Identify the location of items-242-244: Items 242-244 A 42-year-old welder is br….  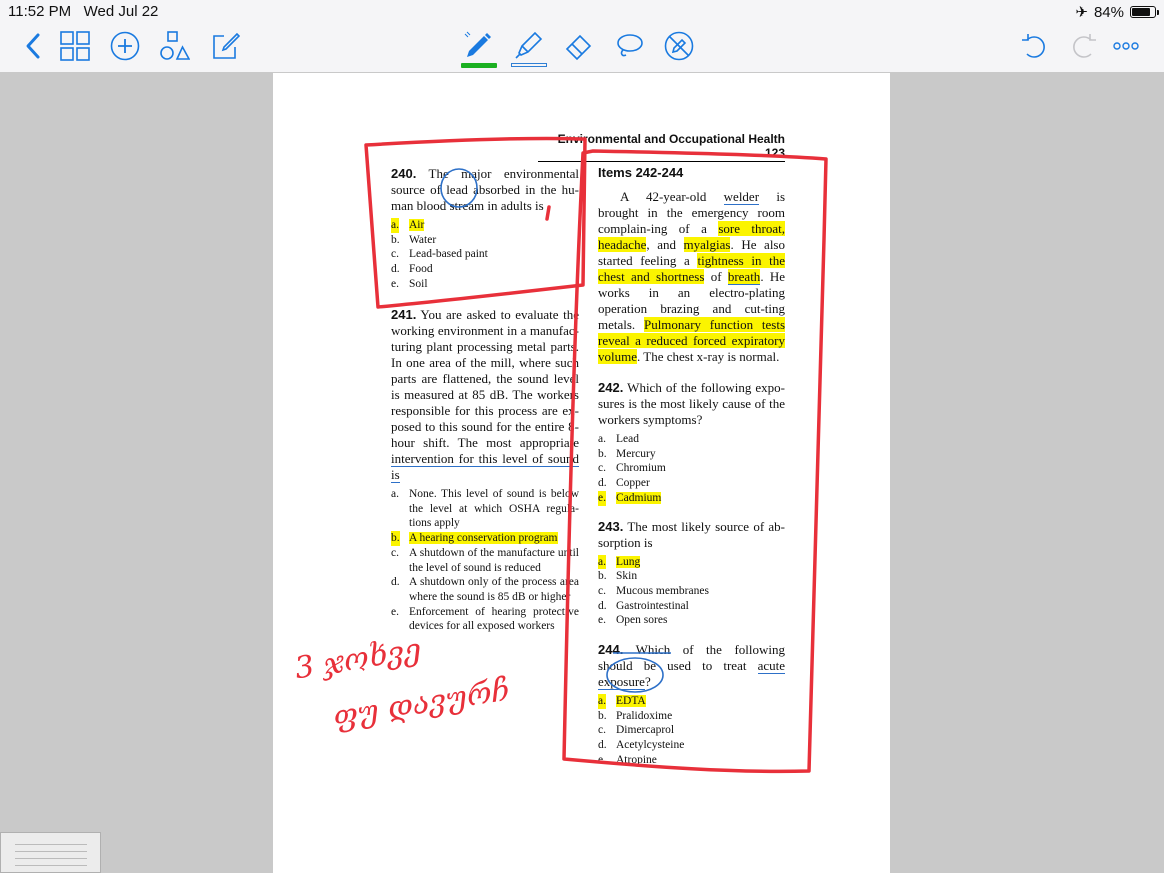
(692, 466).